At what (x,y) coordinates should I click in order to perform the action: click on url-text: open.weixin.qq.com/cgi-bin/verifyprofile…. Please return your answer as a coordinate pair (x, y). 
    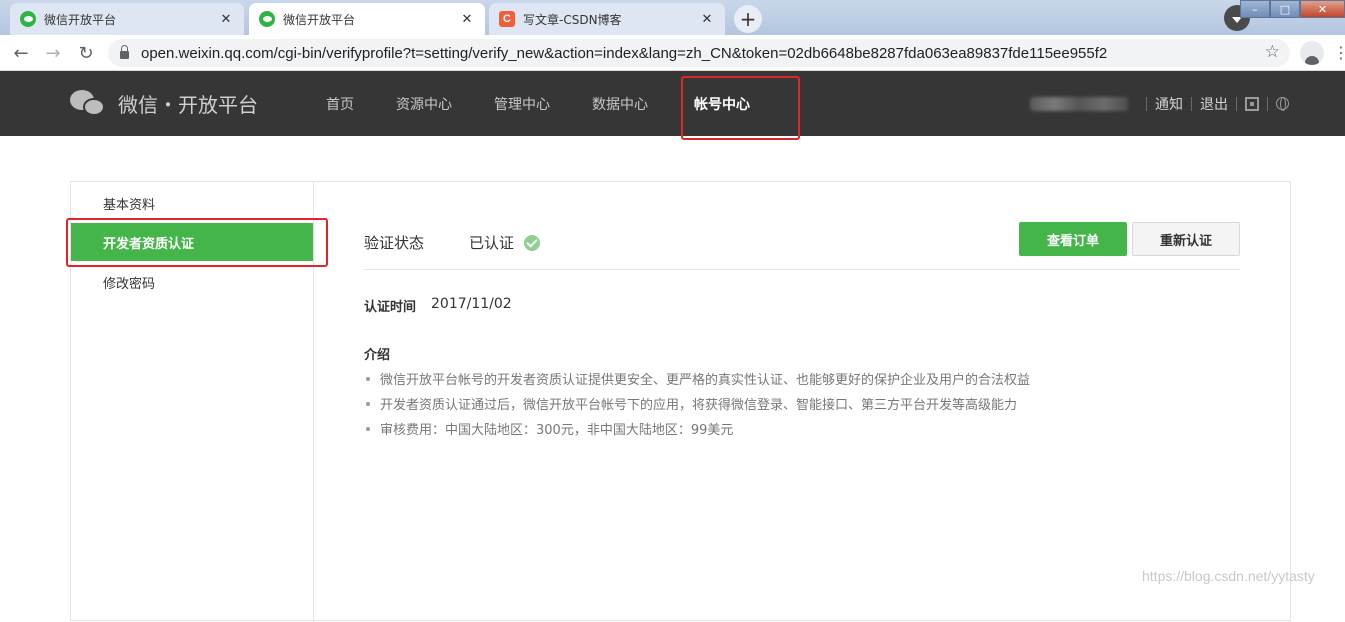
    Looking at the image, I should click on (624, 53).